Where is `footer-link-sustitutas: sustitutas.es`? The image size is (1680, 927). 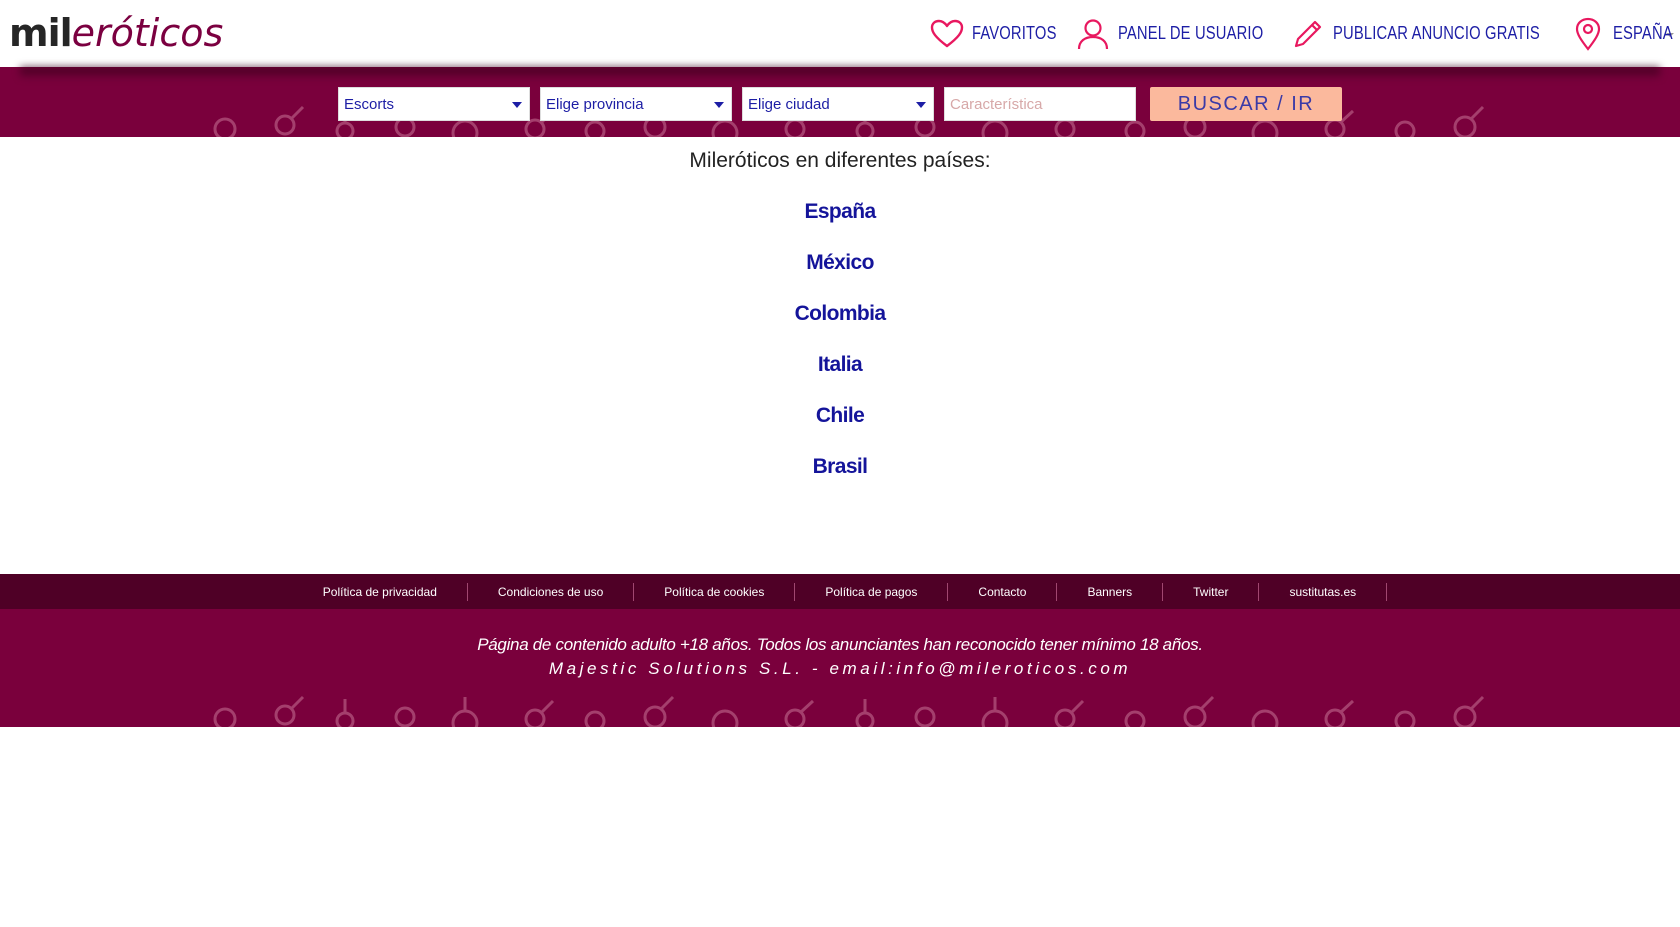
footer-link-sustitutas: sustitutas.es is located at coordinates (1323, 591).